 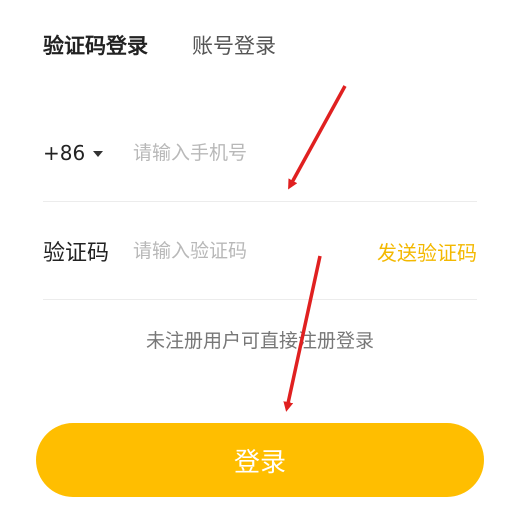 I want to click on phone-row: +86, so click(x=260, y=153).